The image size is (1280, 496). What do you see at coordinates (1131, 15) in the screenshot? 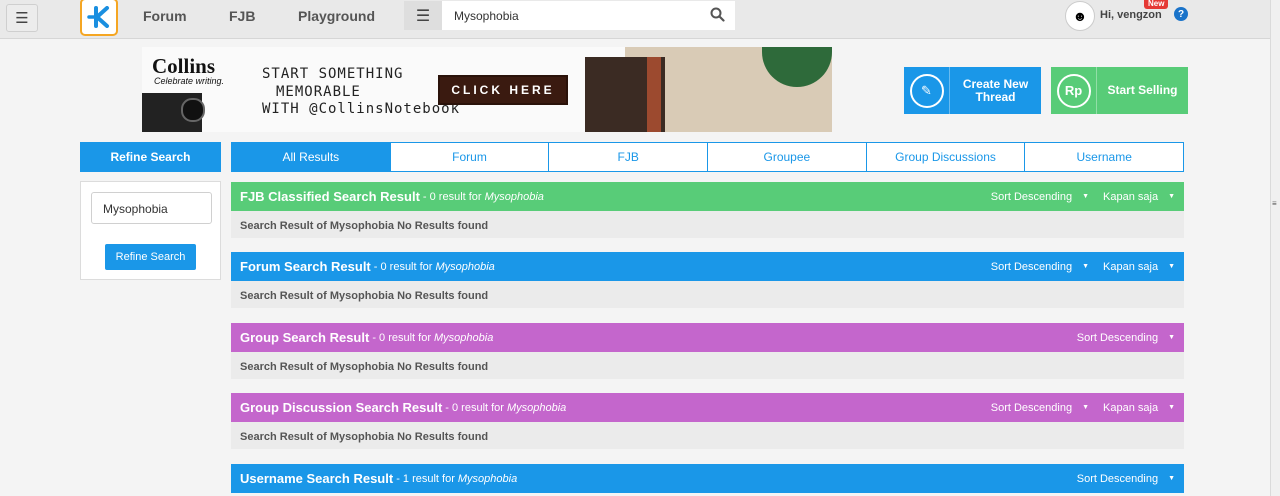
I see `user-greeting: Hi, vengzon` at bounding box center [1131, 15].